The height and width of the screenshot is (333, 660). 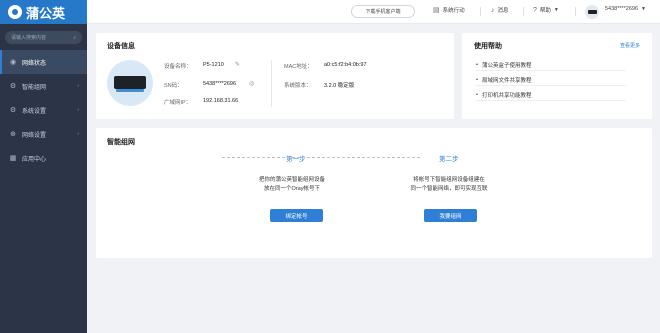 What do you see at coordinates (436, 10) in the screenshot?
I see `clipboard-icon: ▤` at bounding box center [436, 10].